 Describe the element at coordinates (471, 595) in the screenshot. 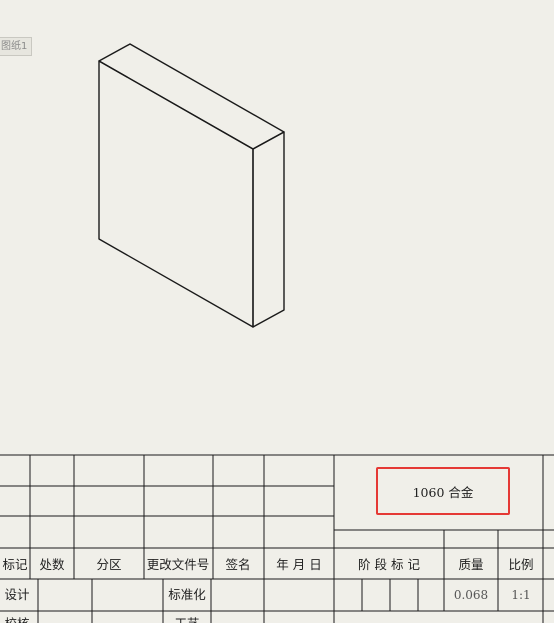

I see `mass-value: 0.068` at that location.